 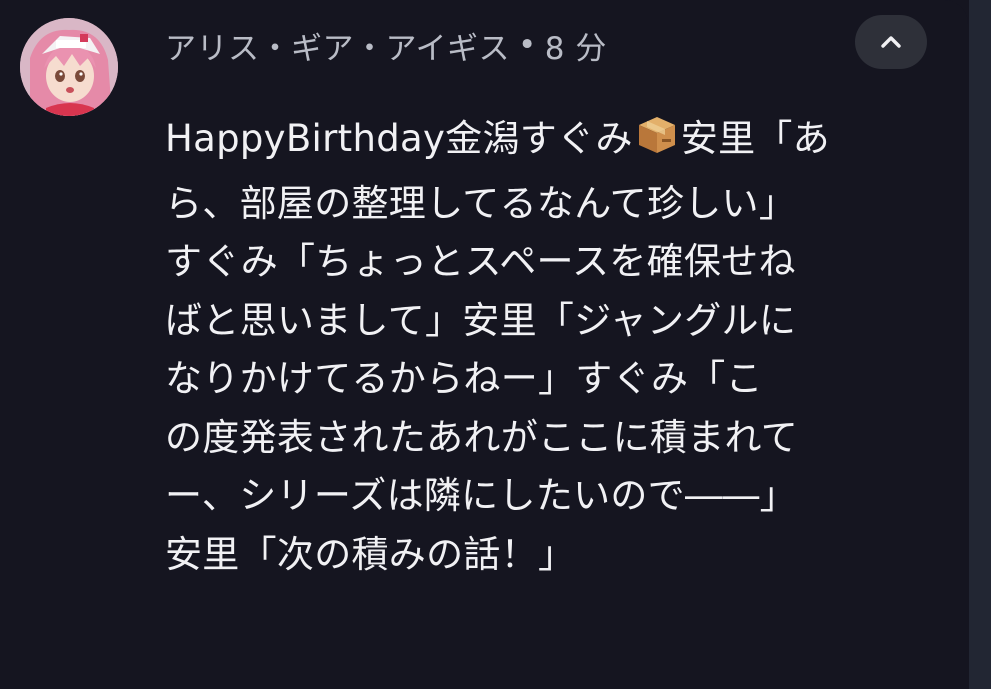 I want to click on message-line: 安里「次の積みの話！」, so click(x=370, y=554).